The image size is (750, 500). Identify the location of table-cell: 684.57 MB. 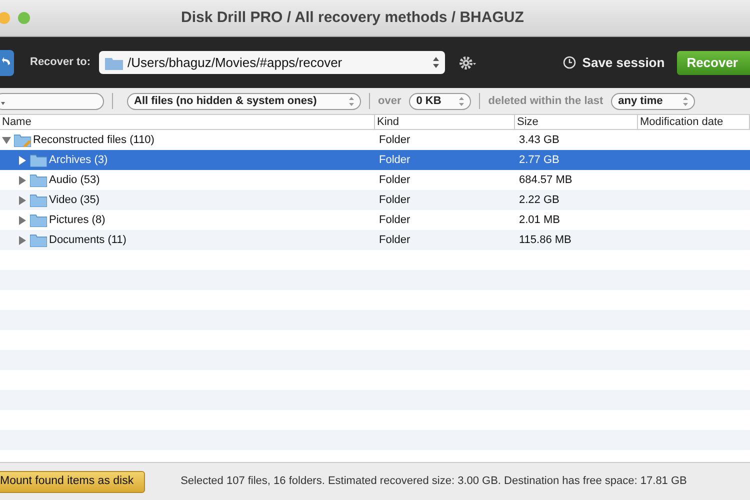
(545, 180).